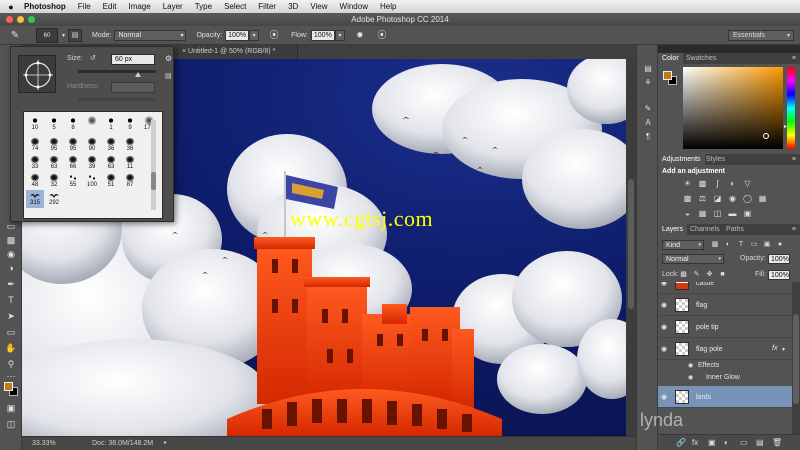 This screenshot has height=450, width=800. Describe the element at coordinates (93, 58) in the screenshot. I see `reset-size-icon: ↺` at that location.